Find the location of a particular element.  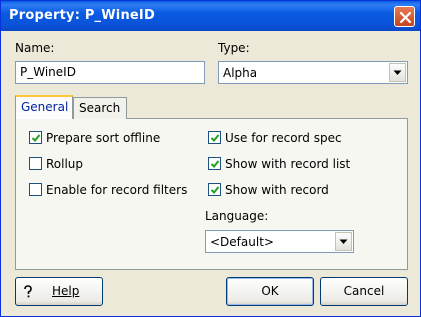

enable-record-filters-label: Enable for record filters is located at coordinates (116, 190).